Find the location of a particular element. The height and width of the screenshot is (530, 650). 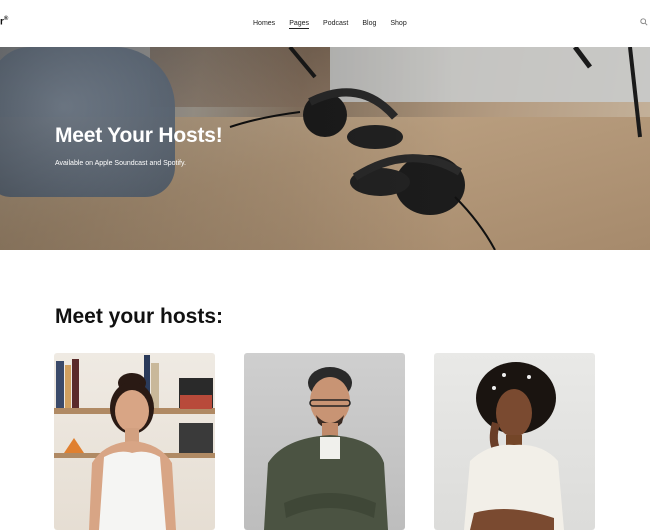

search-icon is located at coordinates (644, 22).